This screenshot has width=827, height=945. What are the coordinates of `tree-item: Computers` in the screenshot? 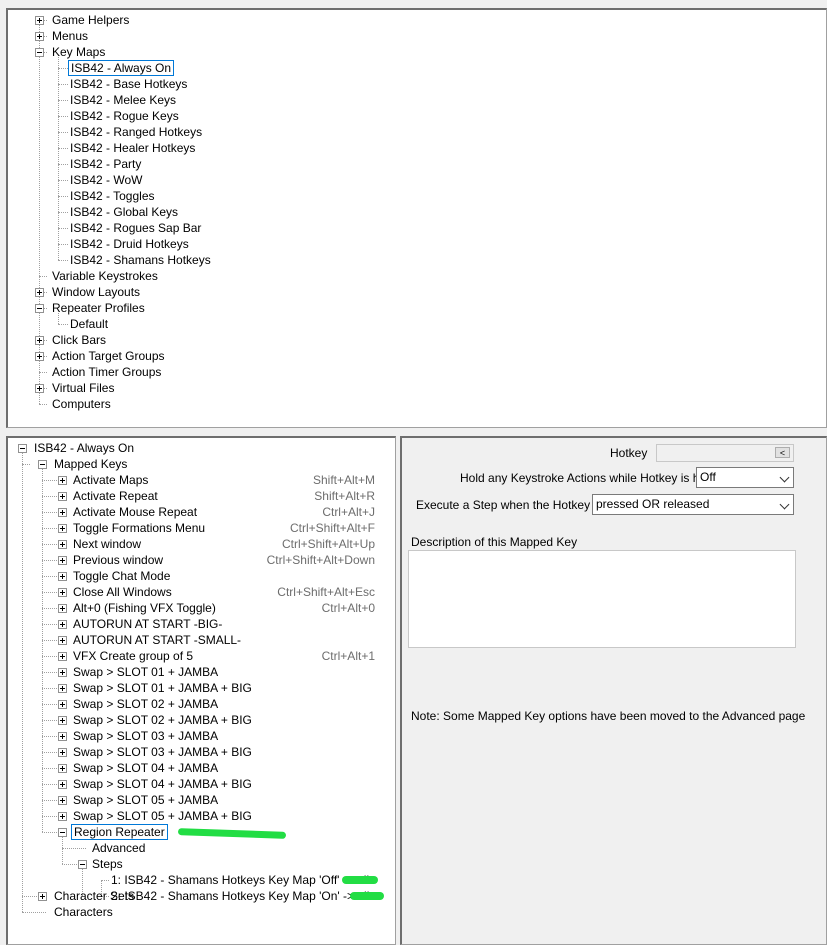 It's located at (81, 404).